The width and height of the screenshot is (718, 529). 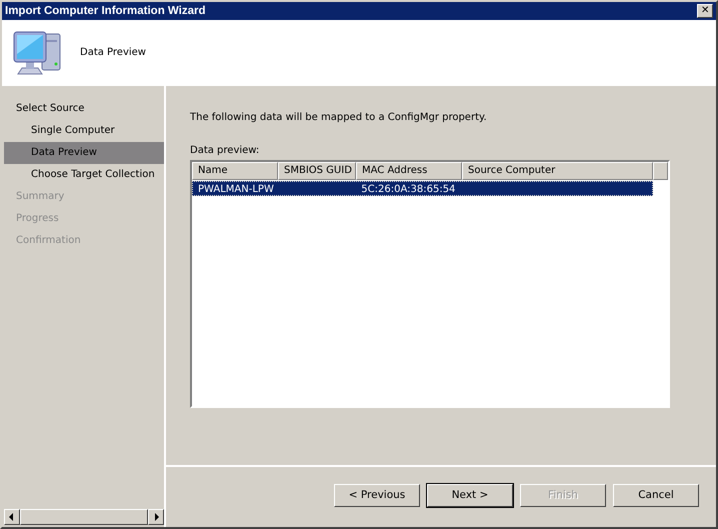 I want to click on horizontal-scrollbar, so click(x=84, y=517).